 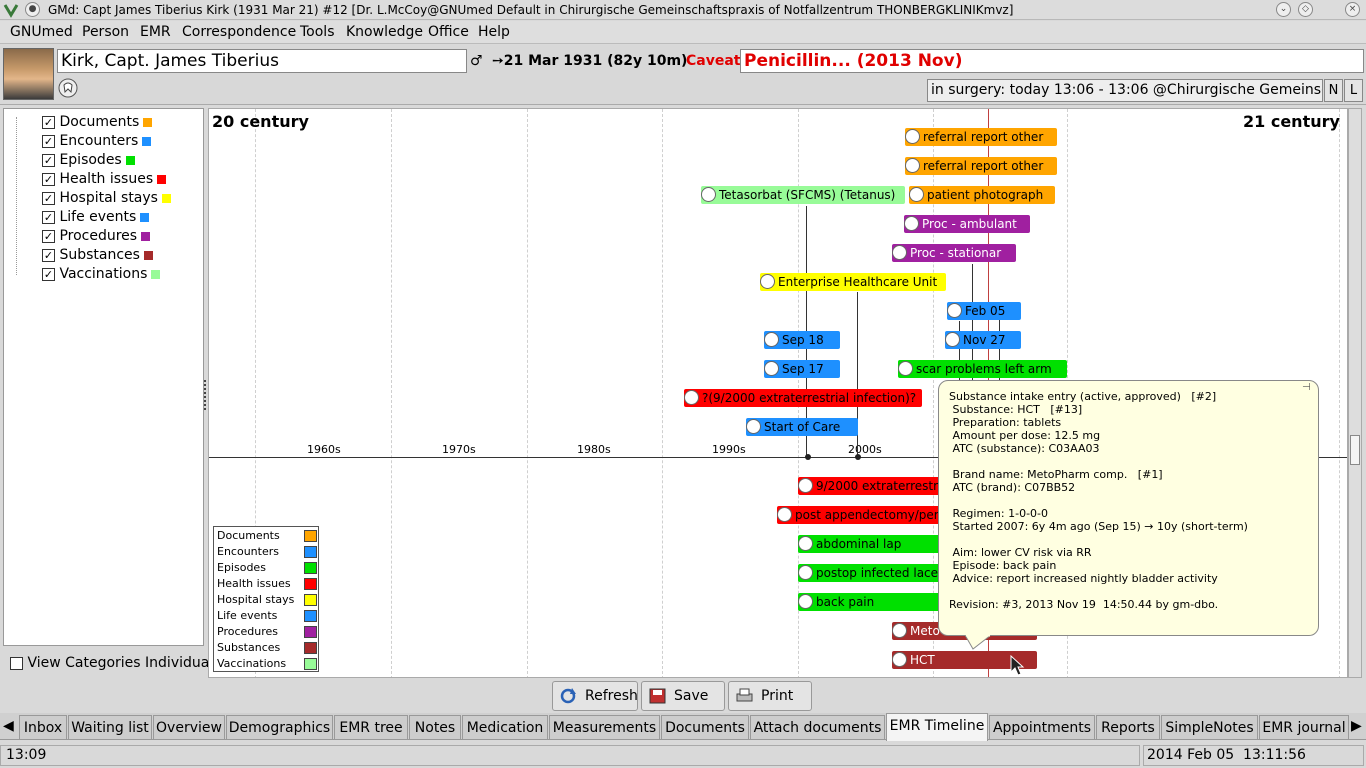 What do you see at coordinates (8, 726) in the screenshot?
I see `tab-scroll-left-icon: ◀` at bounding box center [8, 726].